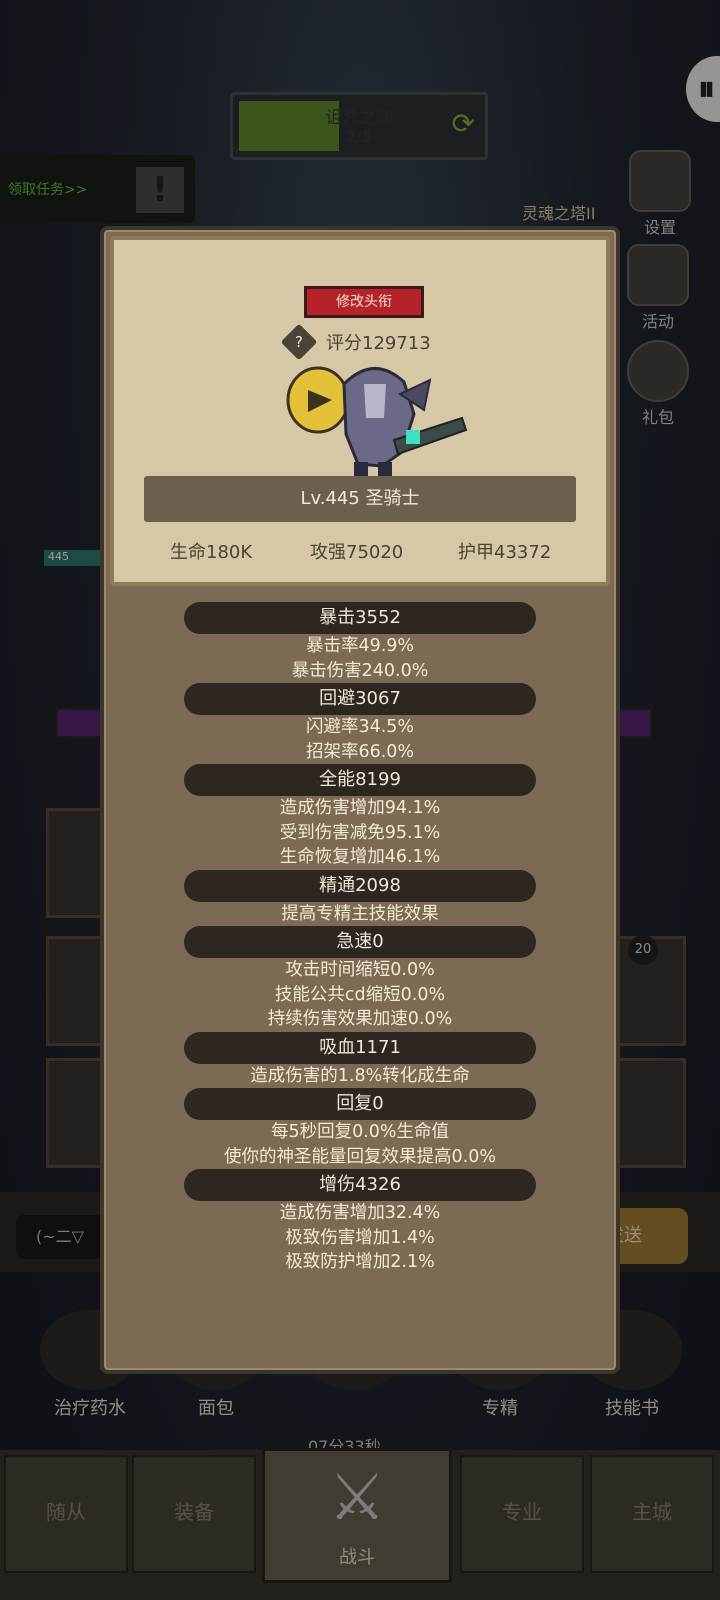  What do you see at coordinates (360, 808) in the screenshot?
I see `stat-line: 造成伤害增加94.1%` at bounding box center [360, 808].